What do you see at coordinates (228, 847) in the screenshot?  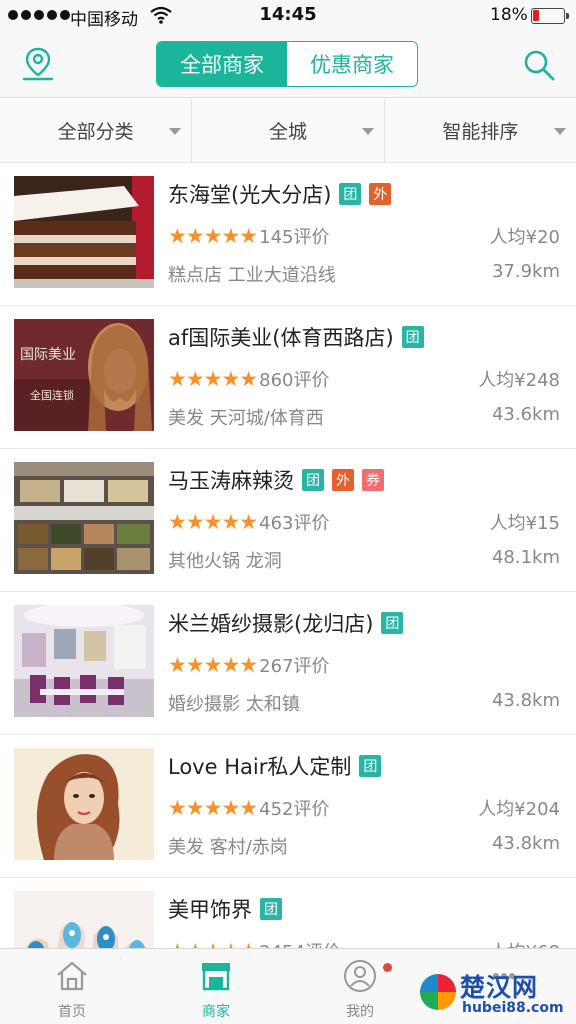 I see `category-and-area: 美发 客村/赤岗` at bounding box center [228, 847].